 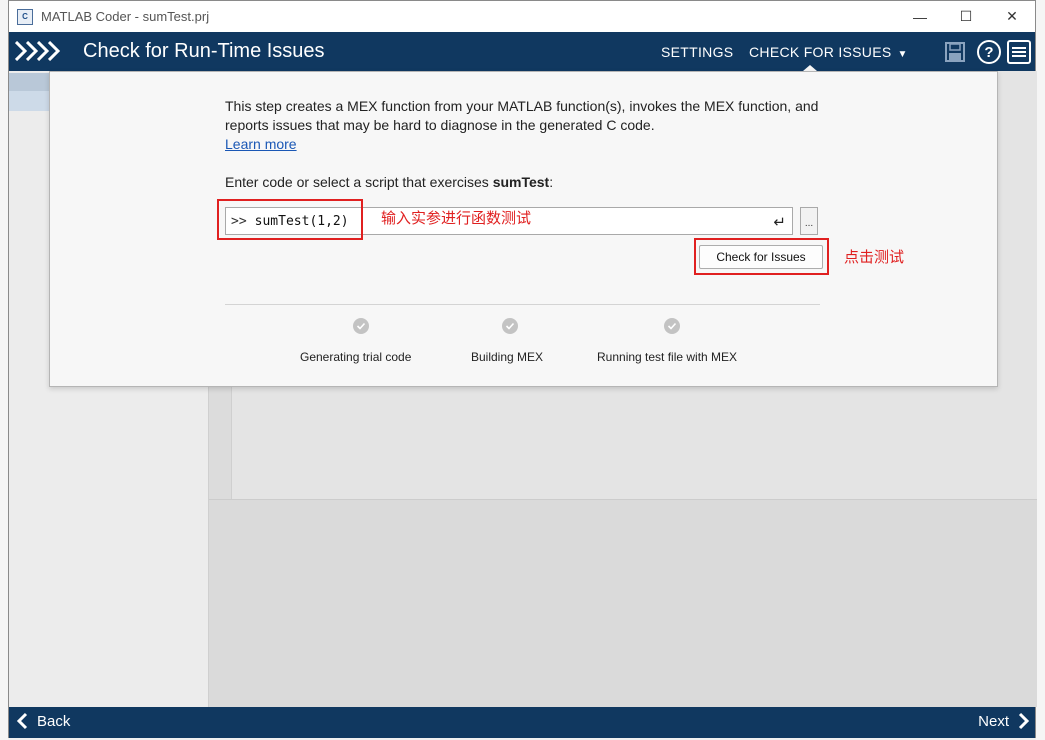 I want to click on window-controls: — ☐ ✕, so click(x=966, y=16).